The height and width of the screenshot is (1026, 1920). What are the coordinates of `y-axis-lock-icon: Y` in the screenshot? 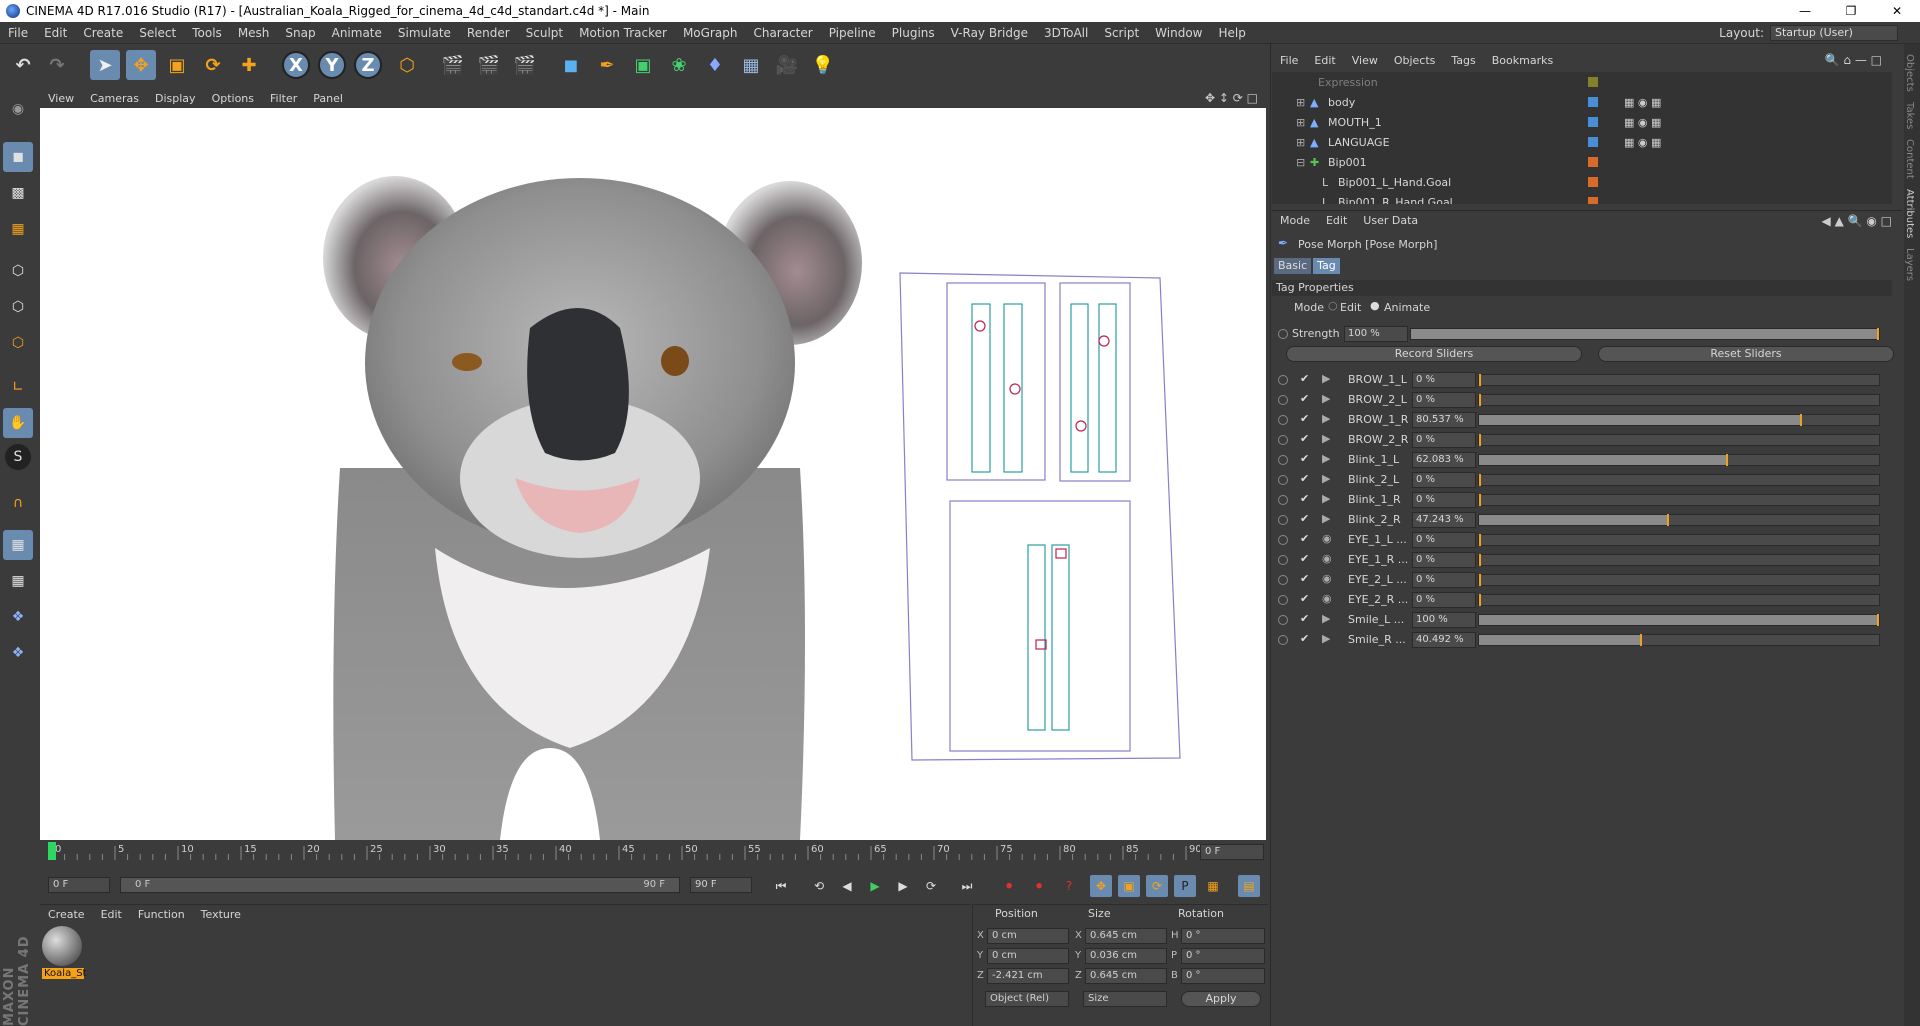 It's located at (332, 65).